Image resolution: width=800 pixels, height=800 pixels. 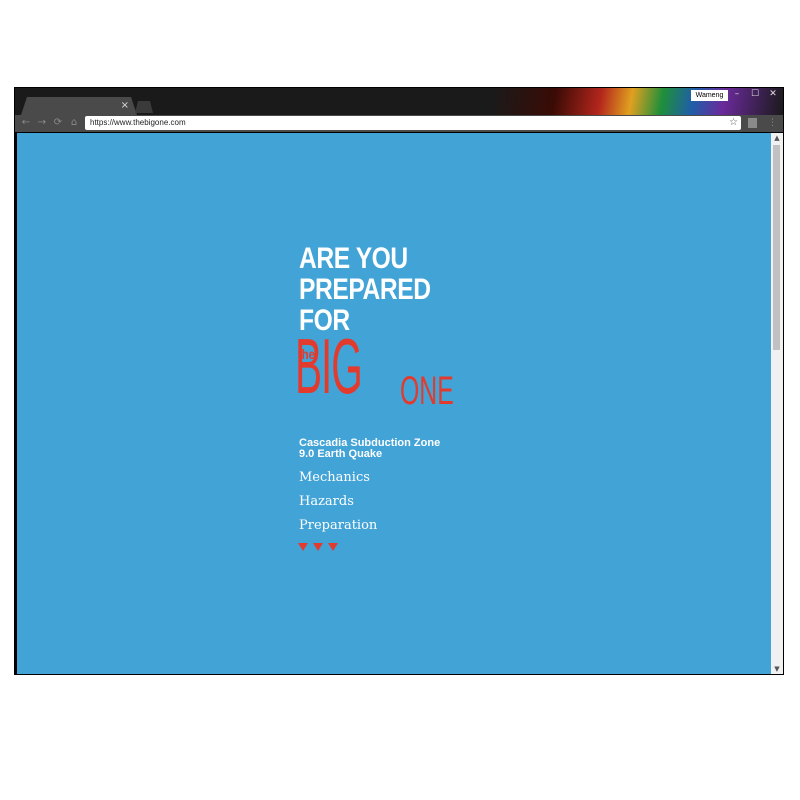 I want to click on nav-link-hazards: Hazards, so click(x=338, y=502).